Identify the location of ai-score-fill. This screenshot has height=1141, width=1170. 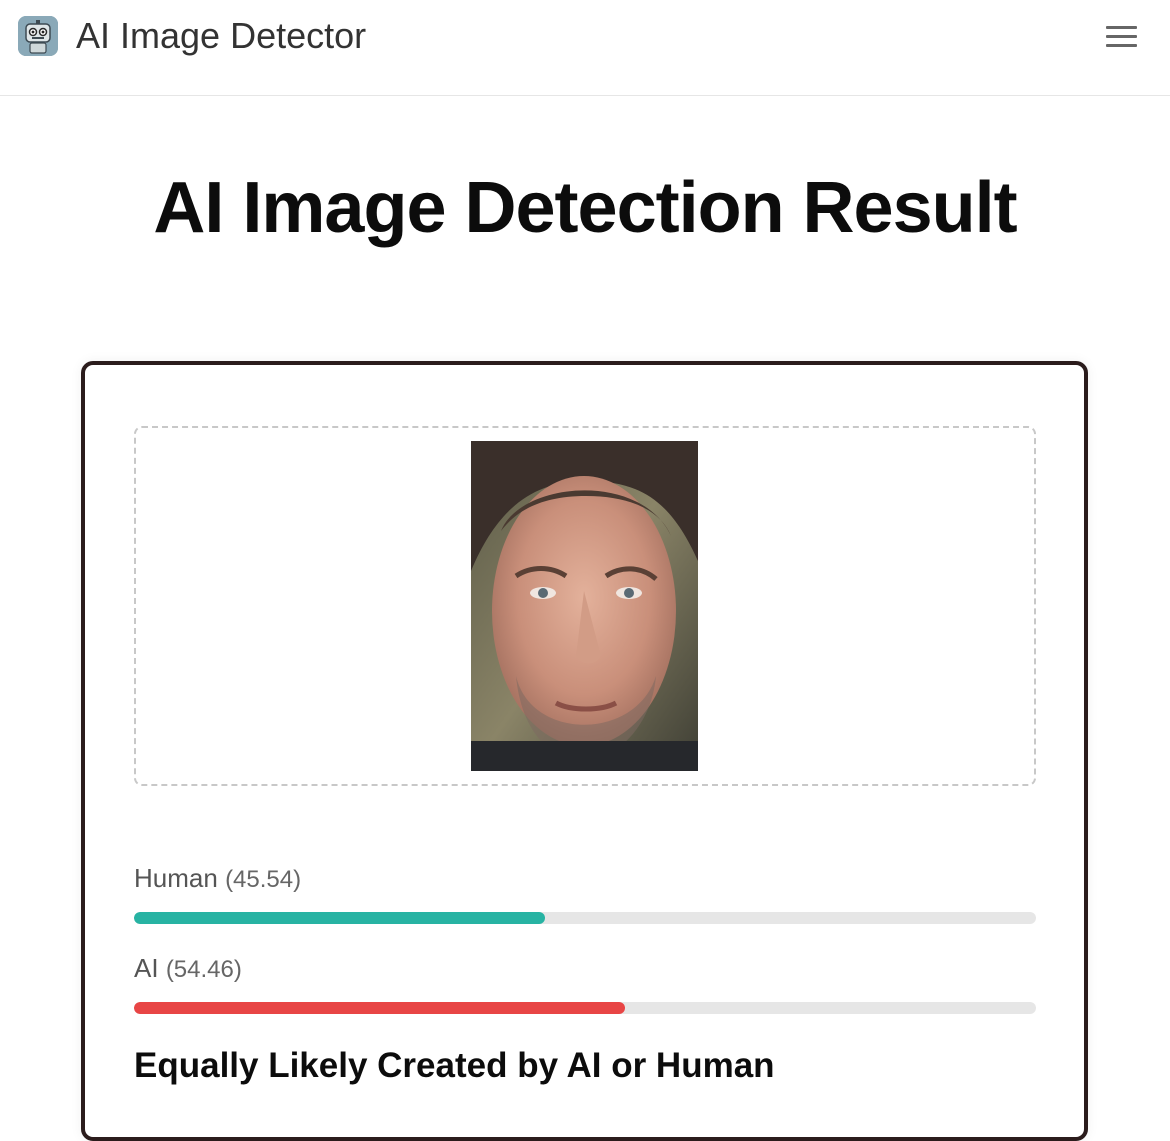
(380, 1008).